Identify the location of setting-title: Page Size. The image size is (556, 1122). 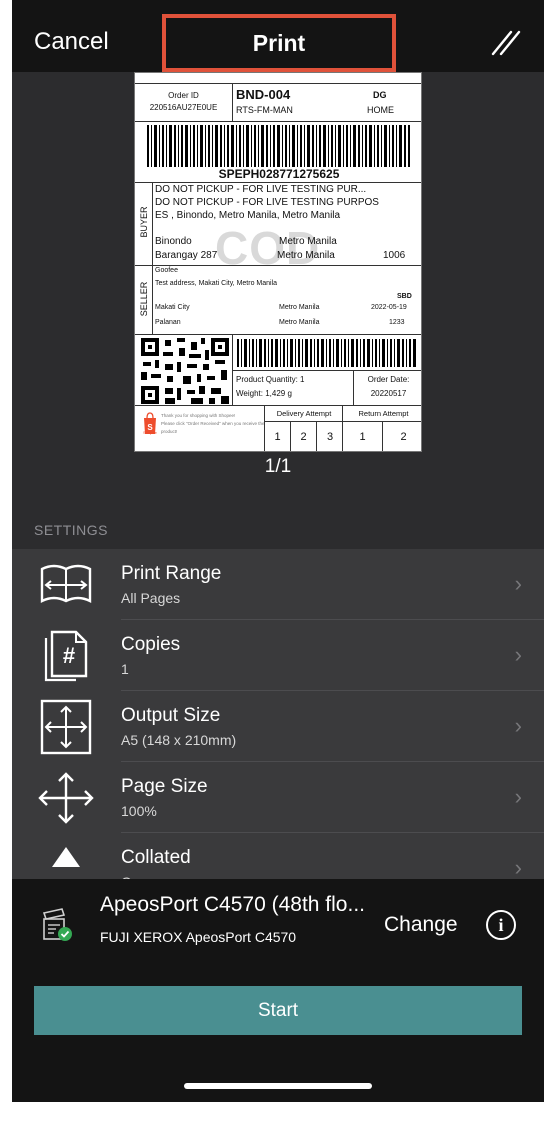
(164, 786).